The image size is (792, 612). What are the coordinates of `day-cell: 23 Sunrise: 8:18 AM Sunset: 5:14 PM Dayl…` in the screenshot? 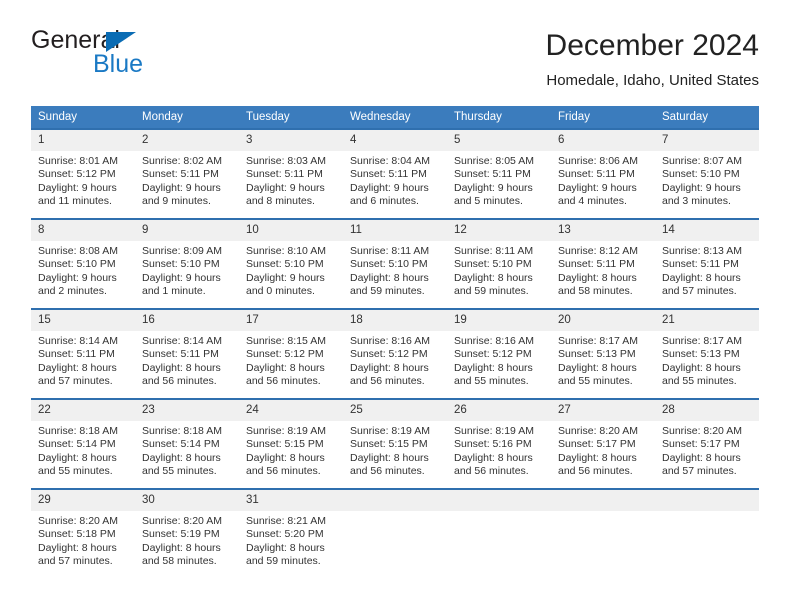 It's located at (187, 443).